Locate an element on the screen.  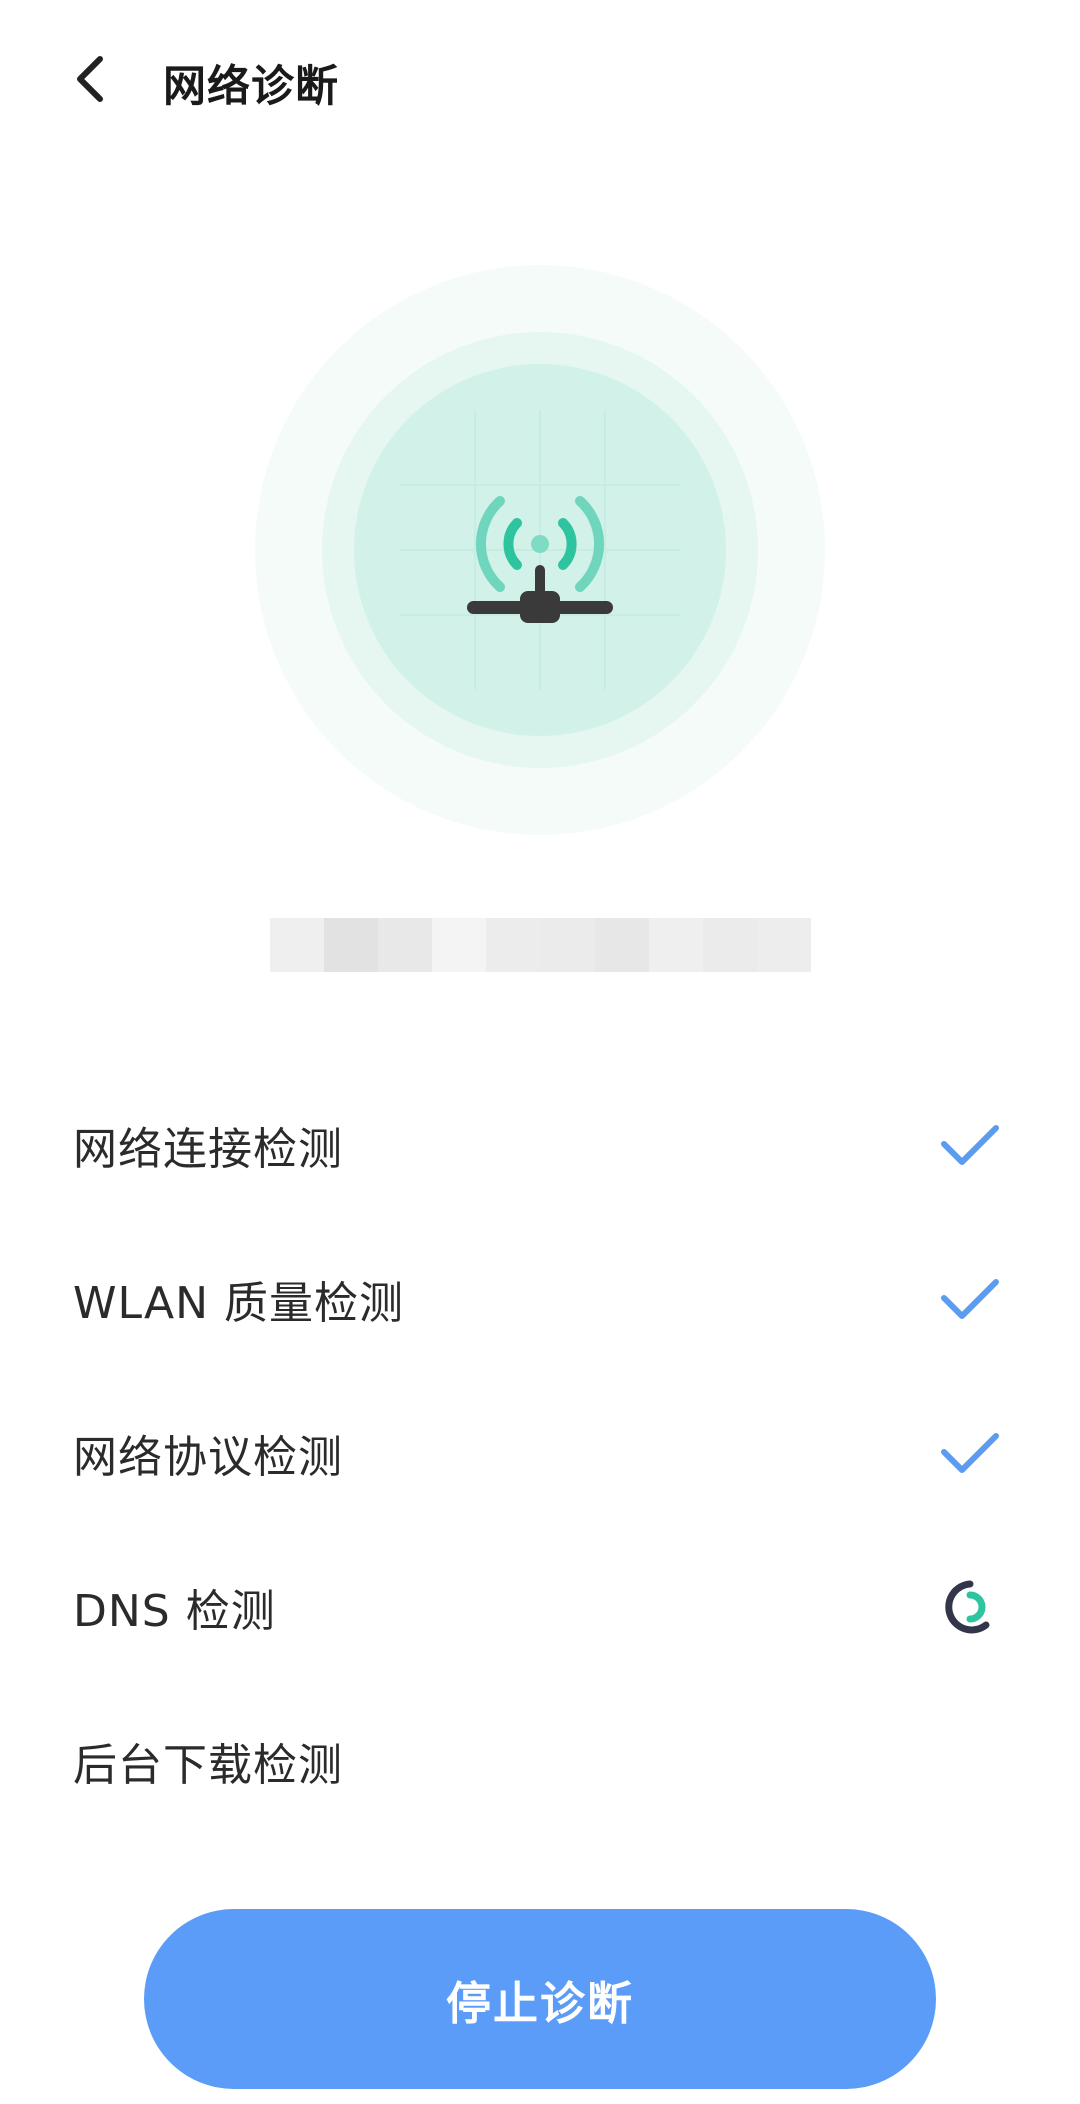
top-app-bar: 网络诊断 is located at coordinates (540, 80).